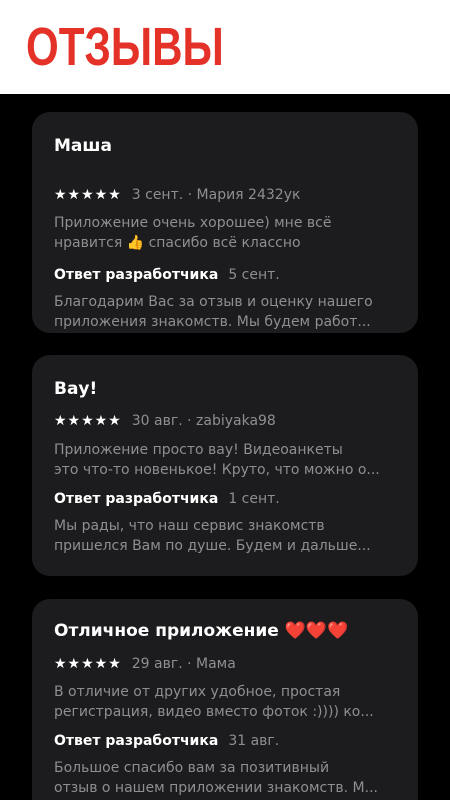  Describe the element at coordinates (189, 526) in the screenshot. I see `reply-body-line: Мы рады, что наш сервис знакомств` at that location.